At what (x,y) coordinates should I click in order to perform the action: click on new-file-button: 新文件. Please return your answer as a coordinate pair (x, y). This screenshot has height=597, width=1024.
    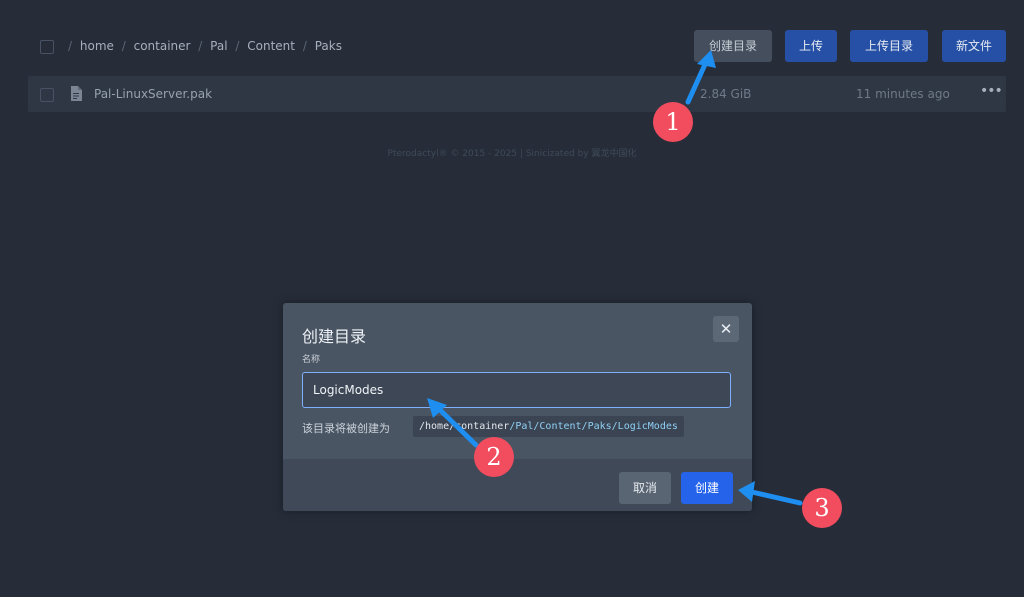
    Looking at the image, I should click on (974, 46).